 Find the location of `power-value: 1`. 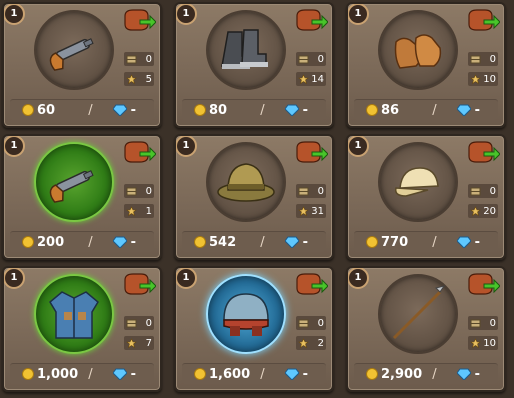

power-value: 1 is located at coordinates (148, 211).